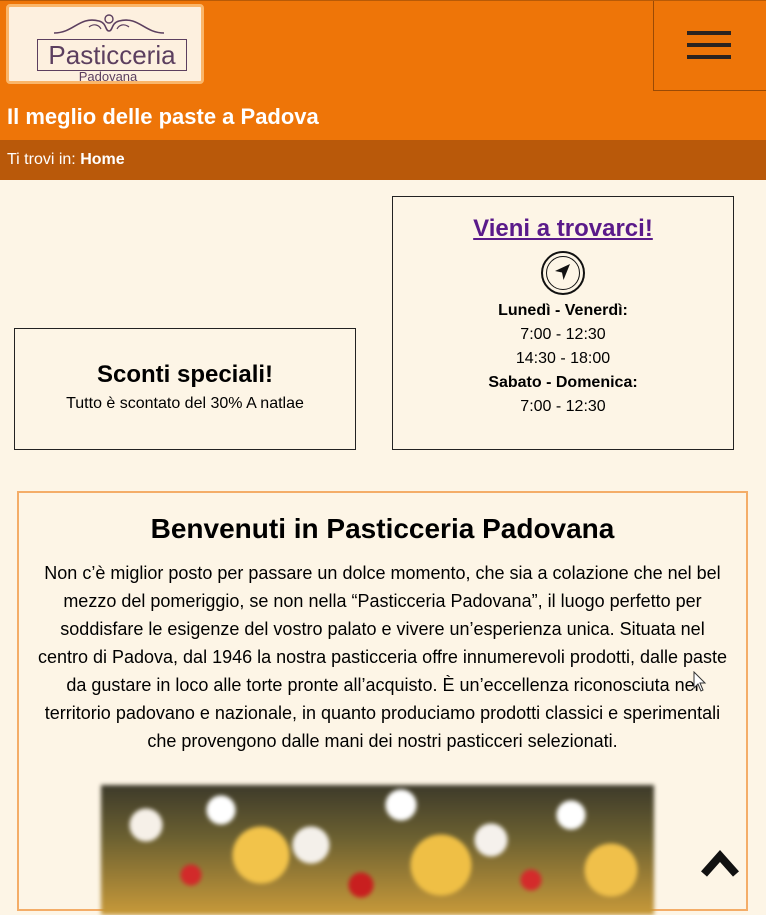 The width and height of the screenshot is (766, 915). I want to click on site-tagline: Il meglio delle paste a Padova, so click(163, 116).